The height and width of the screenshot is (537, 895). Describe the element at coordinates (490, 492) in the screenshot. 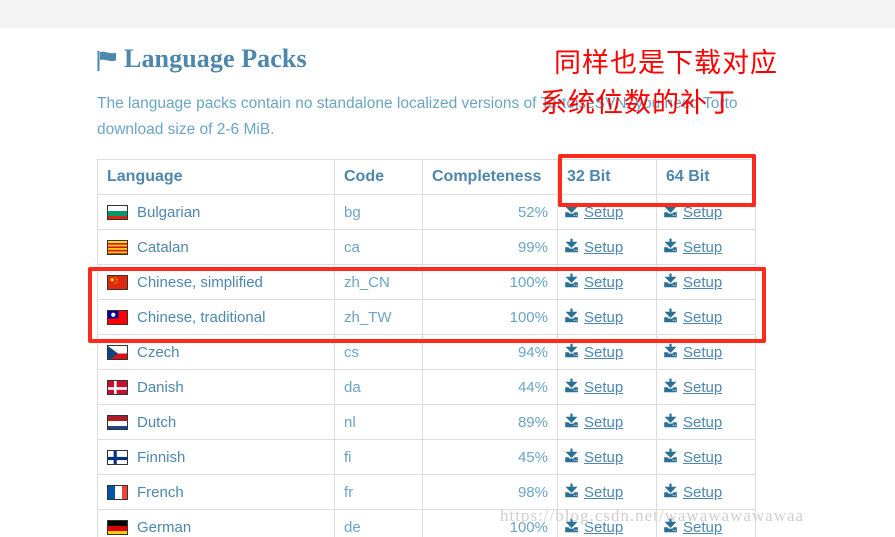

I see `cell-completeness: 98%` at that location.